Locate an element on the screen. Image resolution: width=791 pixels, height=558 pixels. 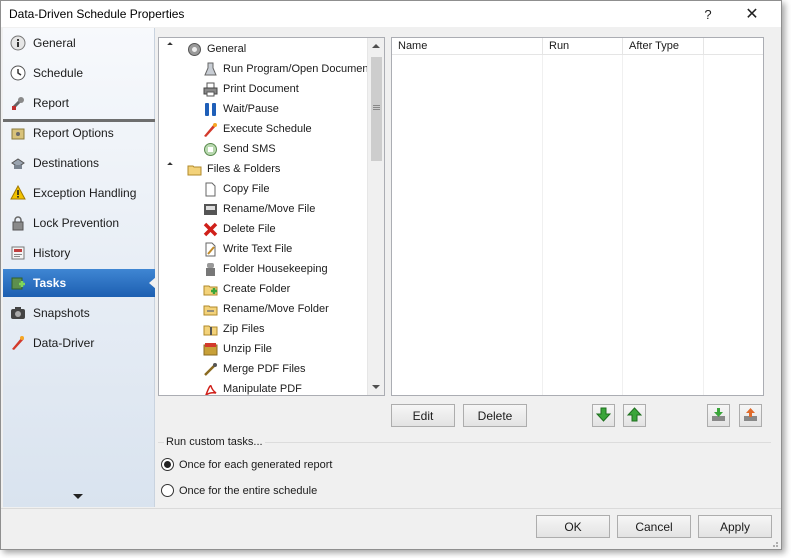
zip-icon is located at coordinates (210, 329).